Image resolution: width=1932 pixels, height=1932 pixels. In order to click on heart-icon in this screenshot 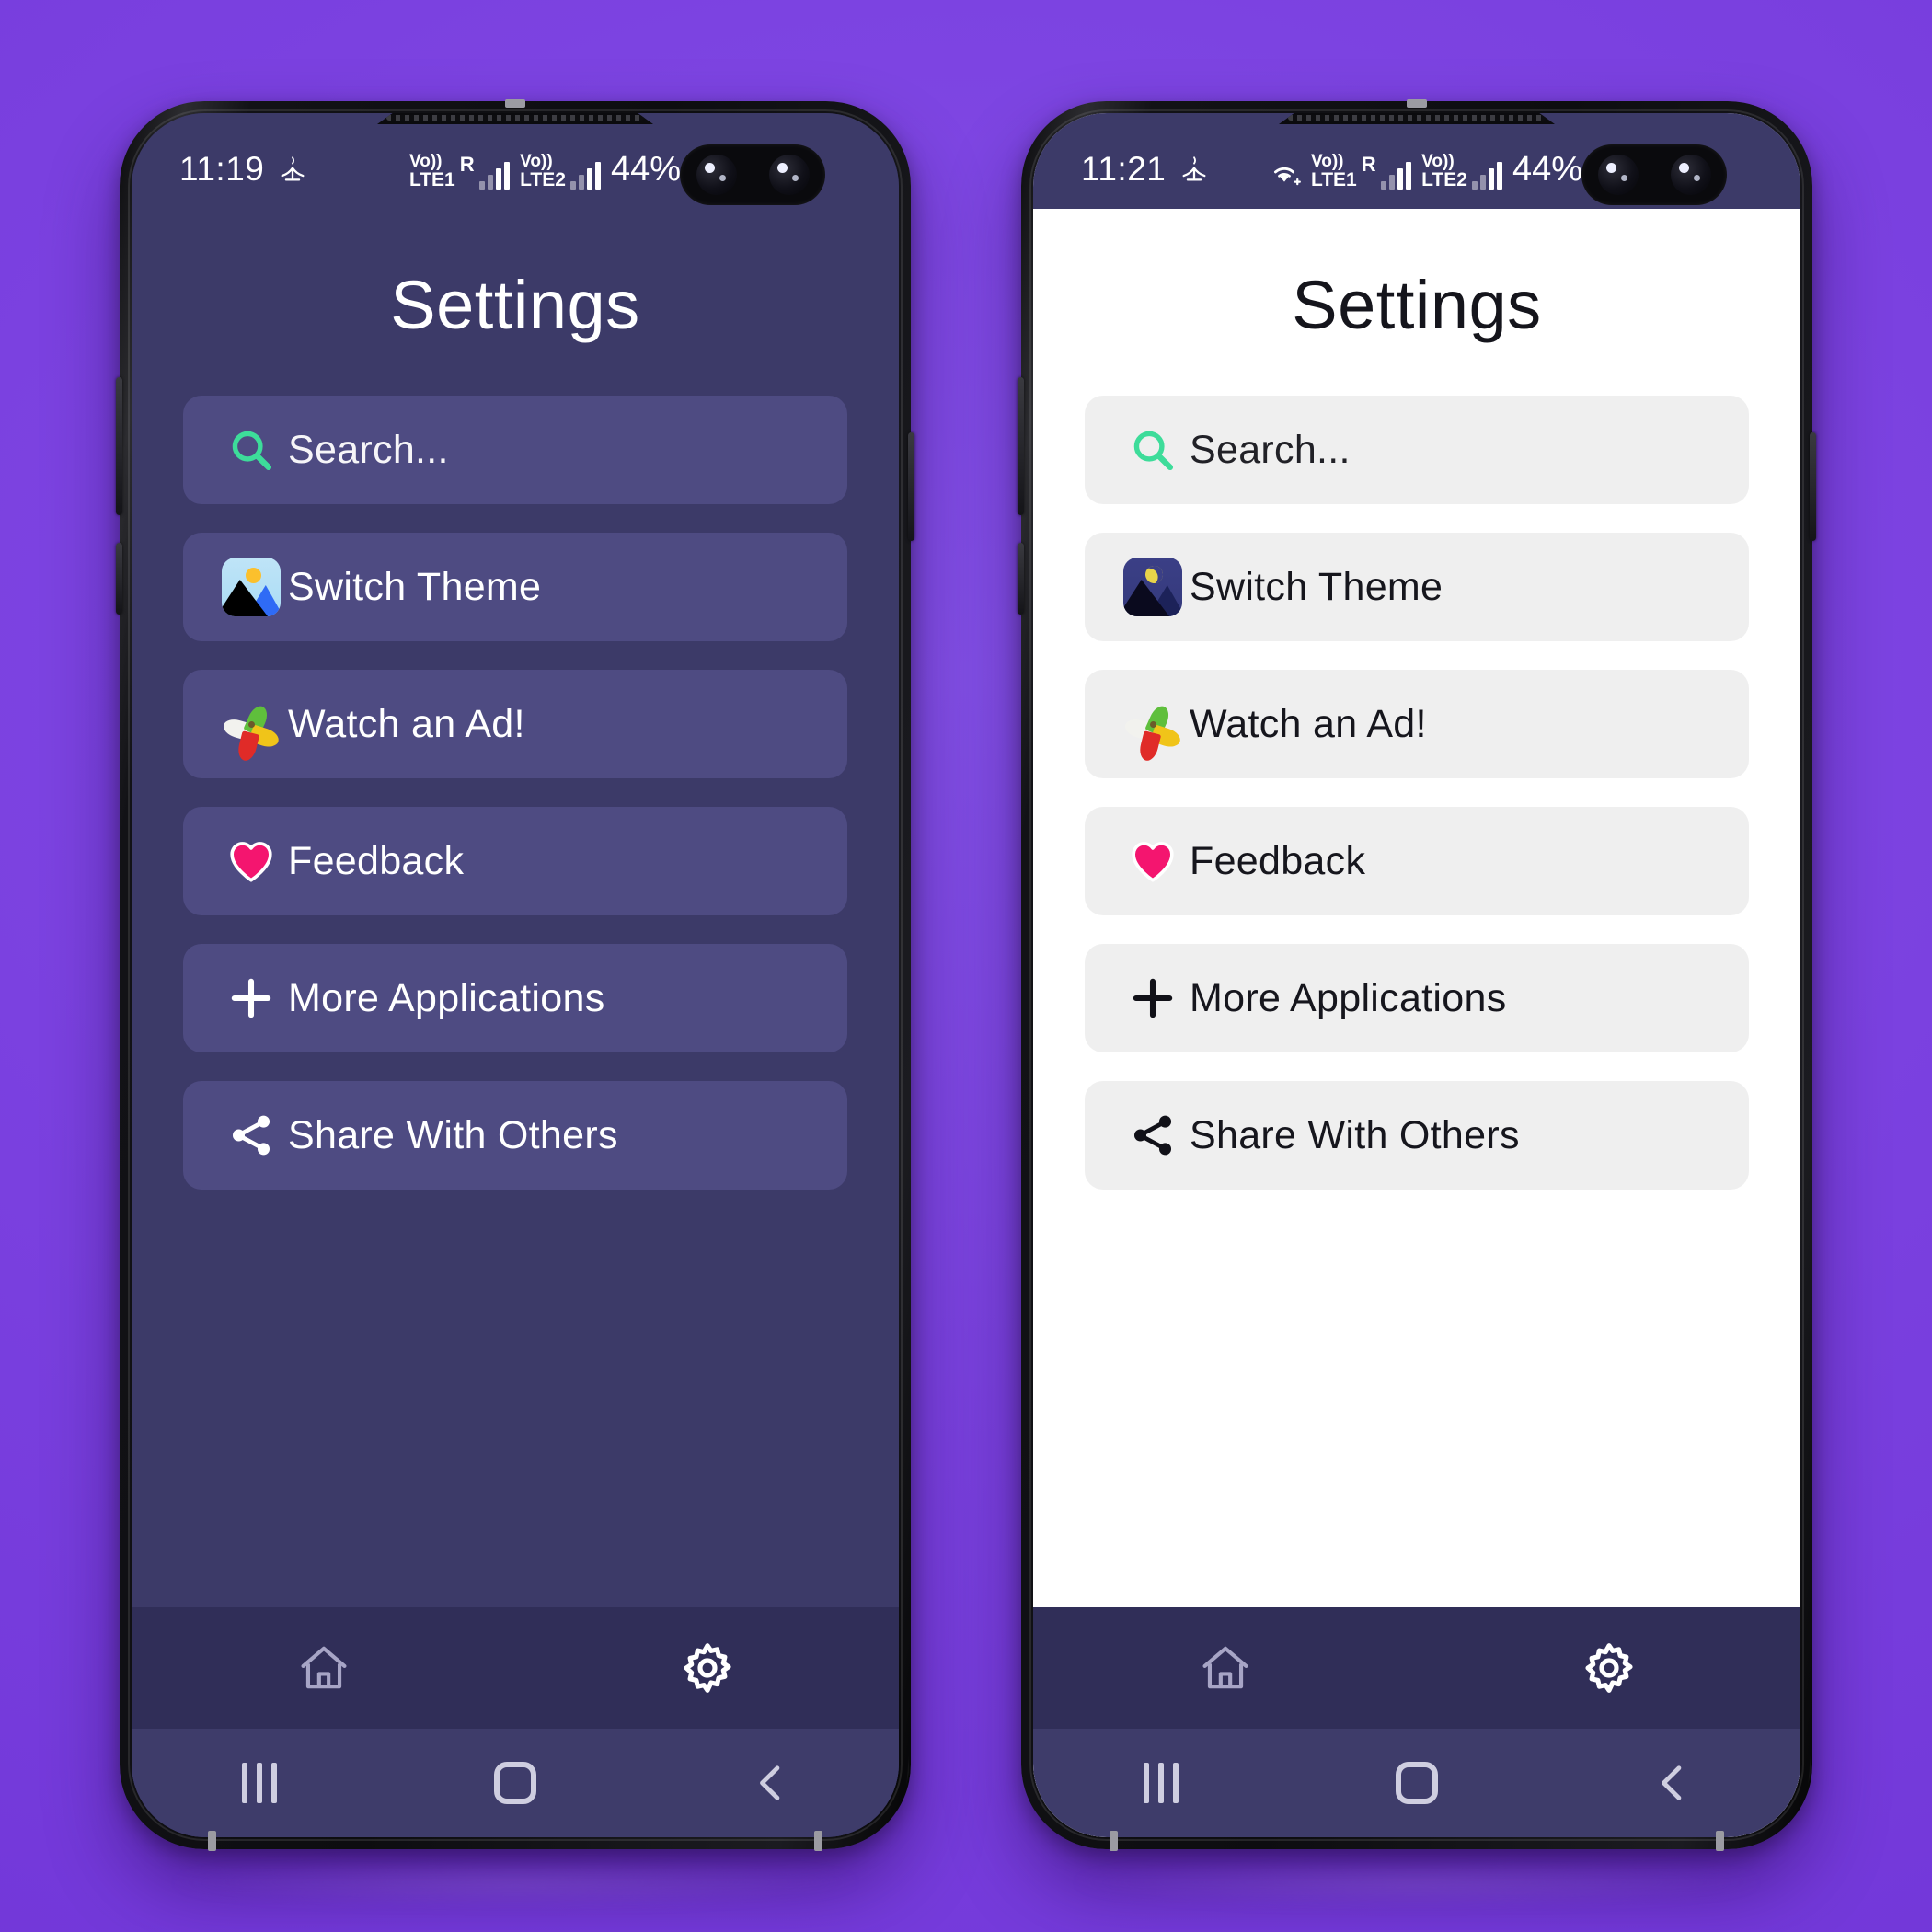, I will do `click(251, 861)`.